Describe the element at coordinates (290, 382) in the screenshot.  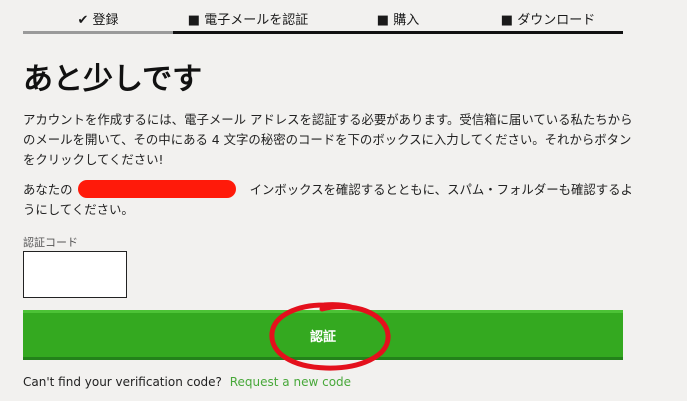
I see `request-new-code-link: Request a new code` at that location.